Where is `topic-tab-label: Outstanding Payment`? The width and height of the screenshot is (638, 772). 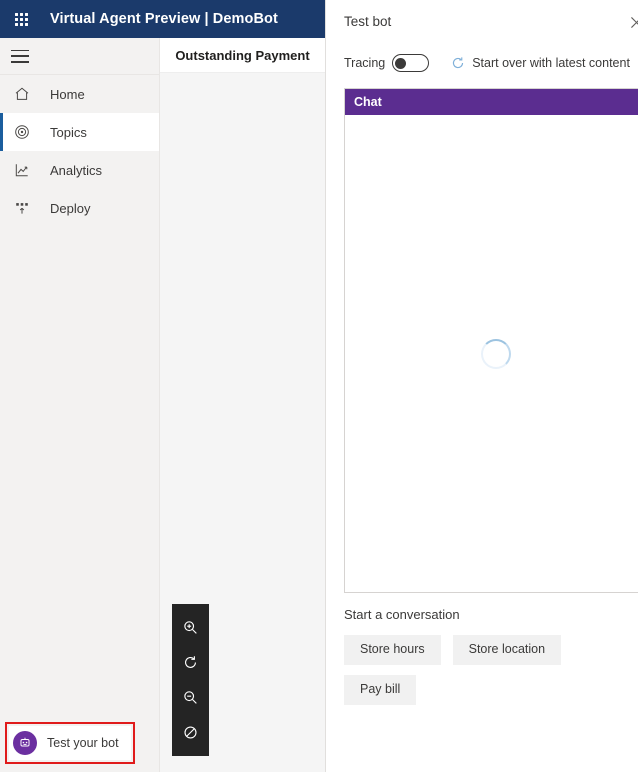 topic-tab-label: Outstanding Payment is located at coordinates (242, 55).